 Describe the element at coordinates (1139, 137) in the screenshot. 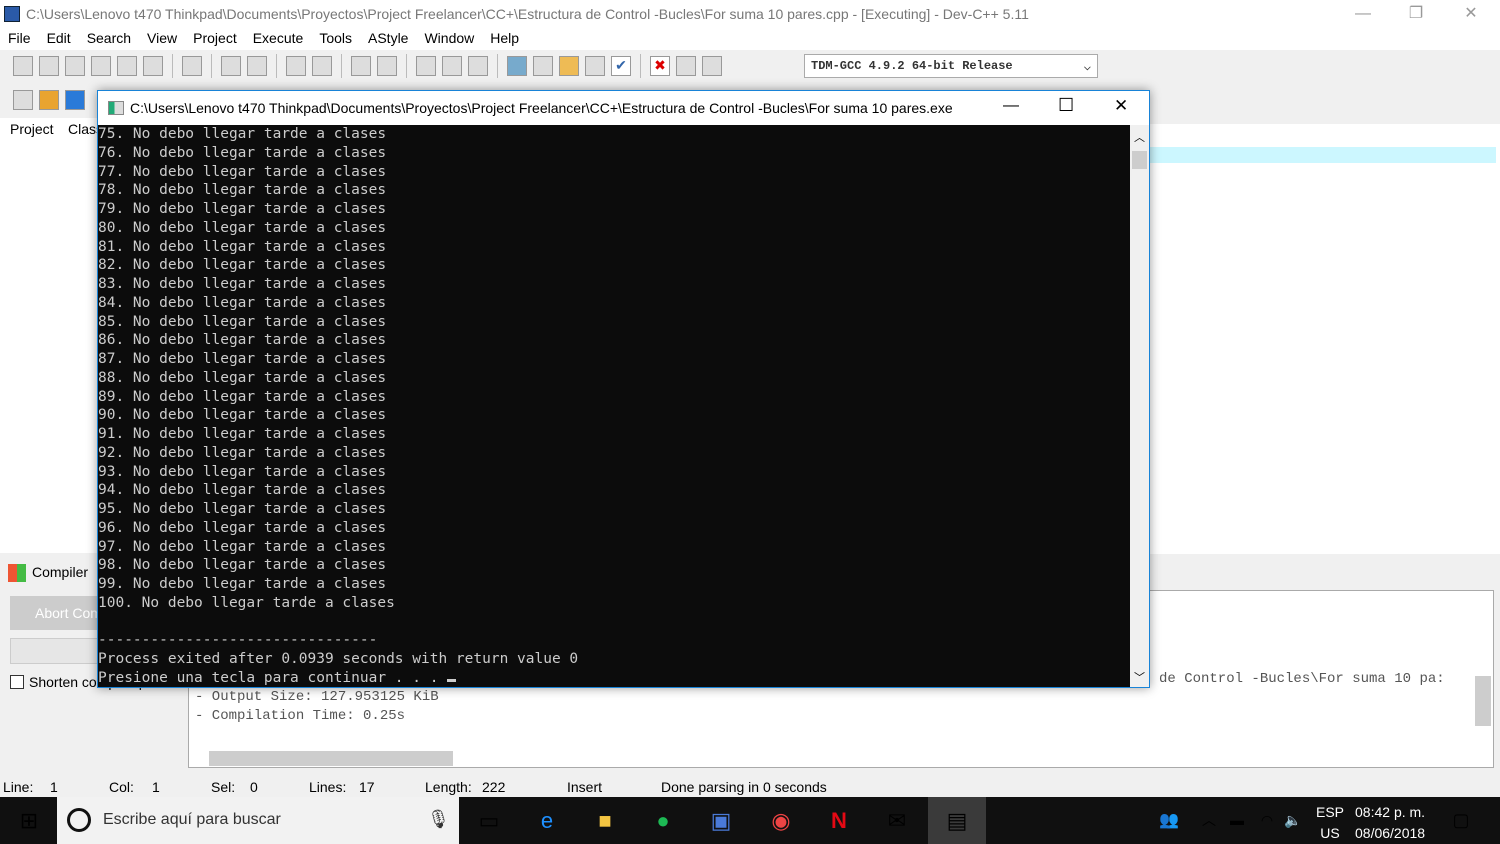

I see `scroll-up-icon: ︿` at that location.